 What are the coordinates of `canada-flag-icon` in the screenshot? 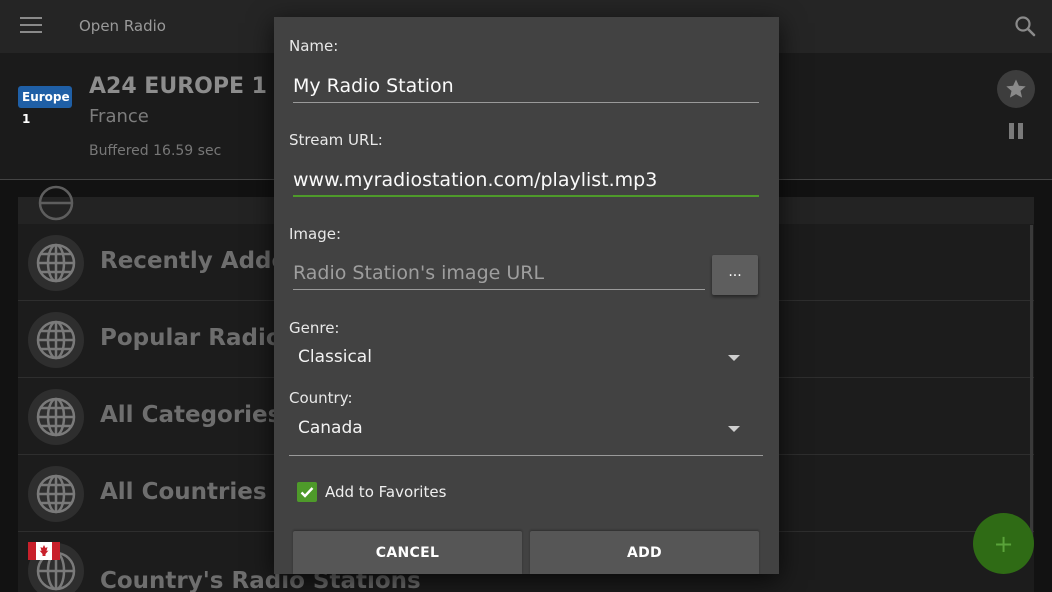 It's located at (44, 551).